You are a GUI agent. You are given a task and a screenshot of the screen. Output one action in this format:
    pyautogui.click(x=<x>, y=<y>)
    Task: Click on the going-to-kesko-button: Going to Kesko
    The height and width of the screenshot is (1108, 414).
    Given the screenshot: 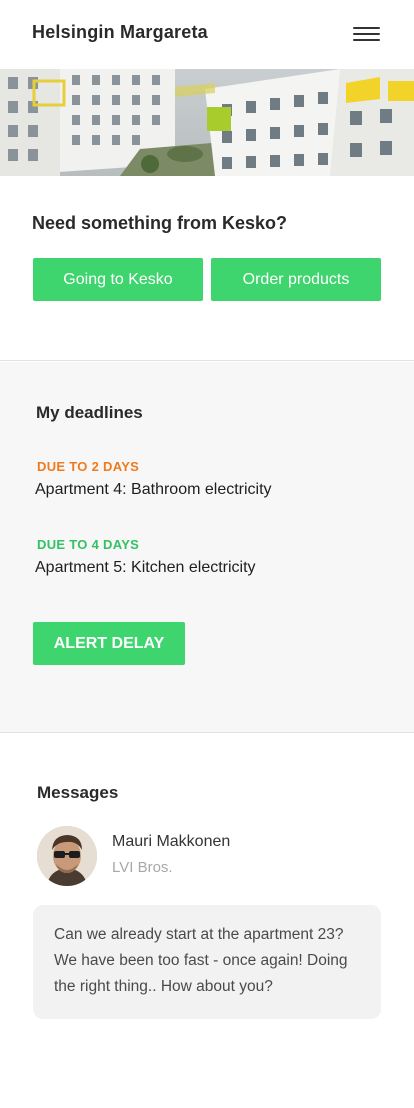 What is the action you would take?
    pyautogui.click(x=118, y=279)
    